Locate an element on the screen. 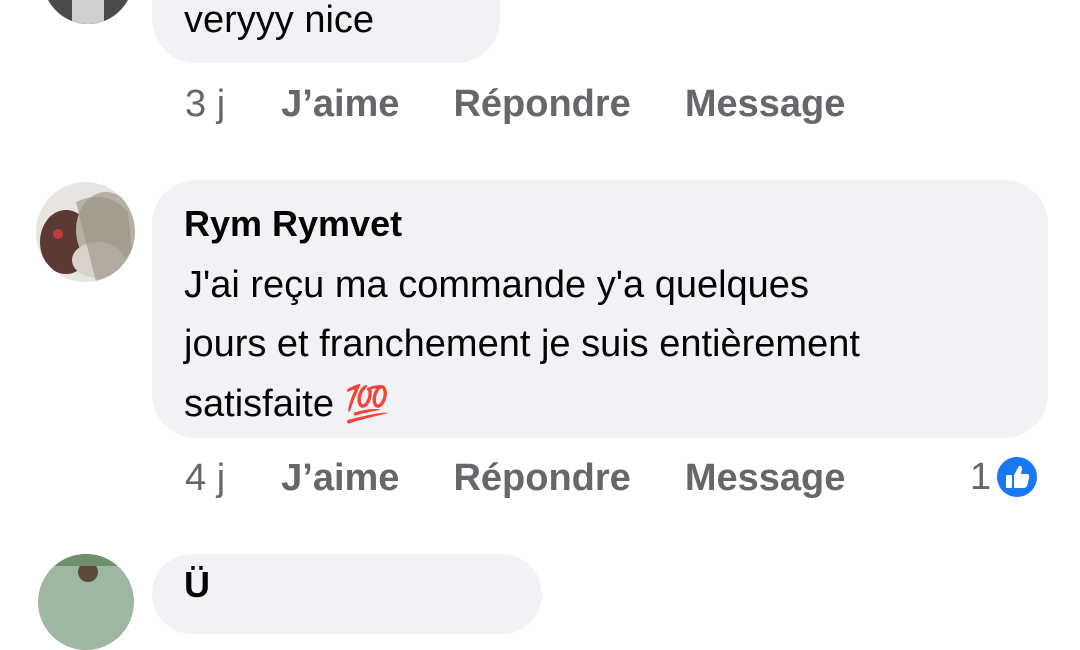 The width and height of the screenshot is (1080, 650). comment-actions-2: 4 j J’aime Répondre Message is located at coordinates (515, 478).